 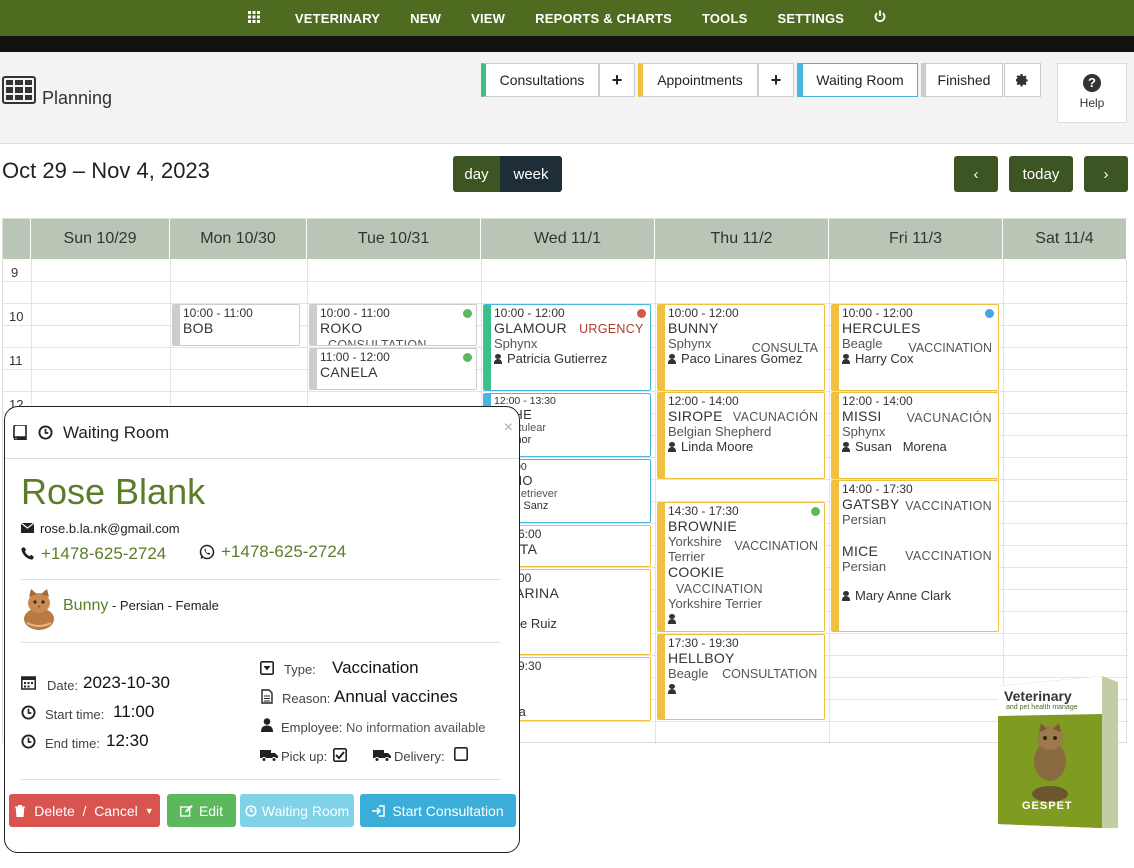 What do you see at coordinates (379, 810) in the screenshot?
I see `sign-in-icon` at bounding box center [379, 810].